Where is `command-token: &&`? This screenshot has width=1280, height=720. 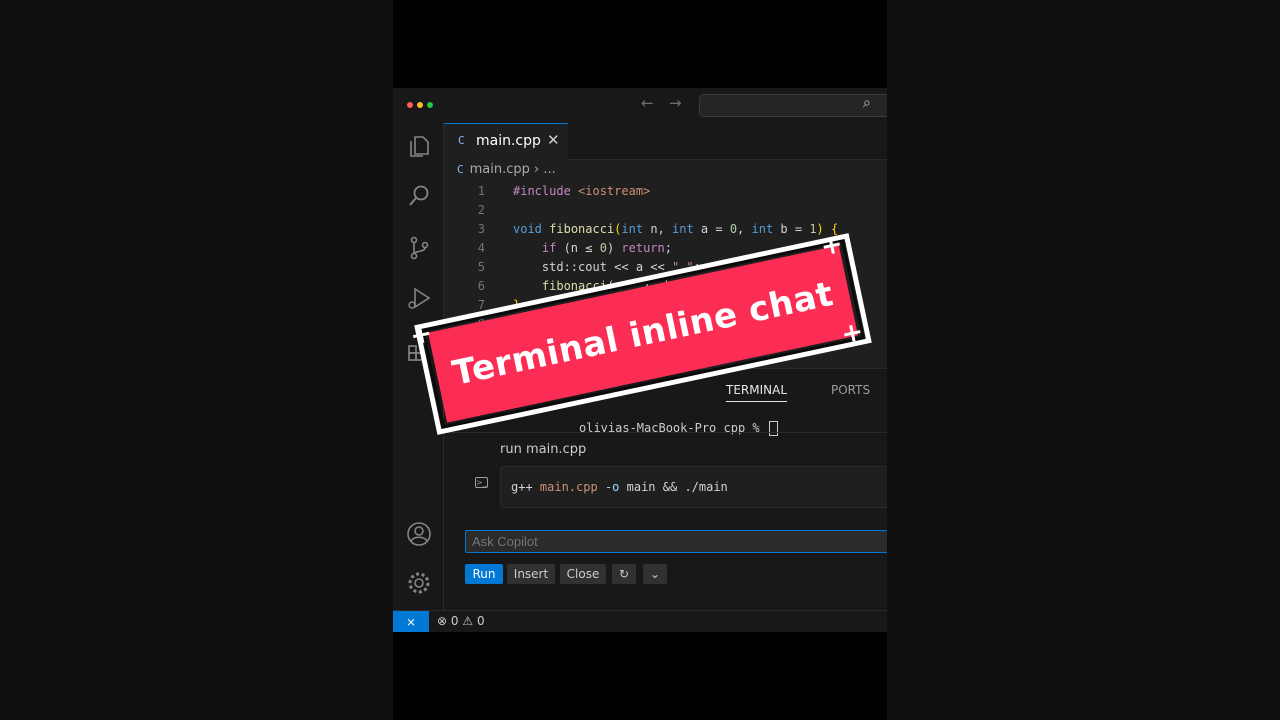
command-token: && is located at coordinates (673, 487).